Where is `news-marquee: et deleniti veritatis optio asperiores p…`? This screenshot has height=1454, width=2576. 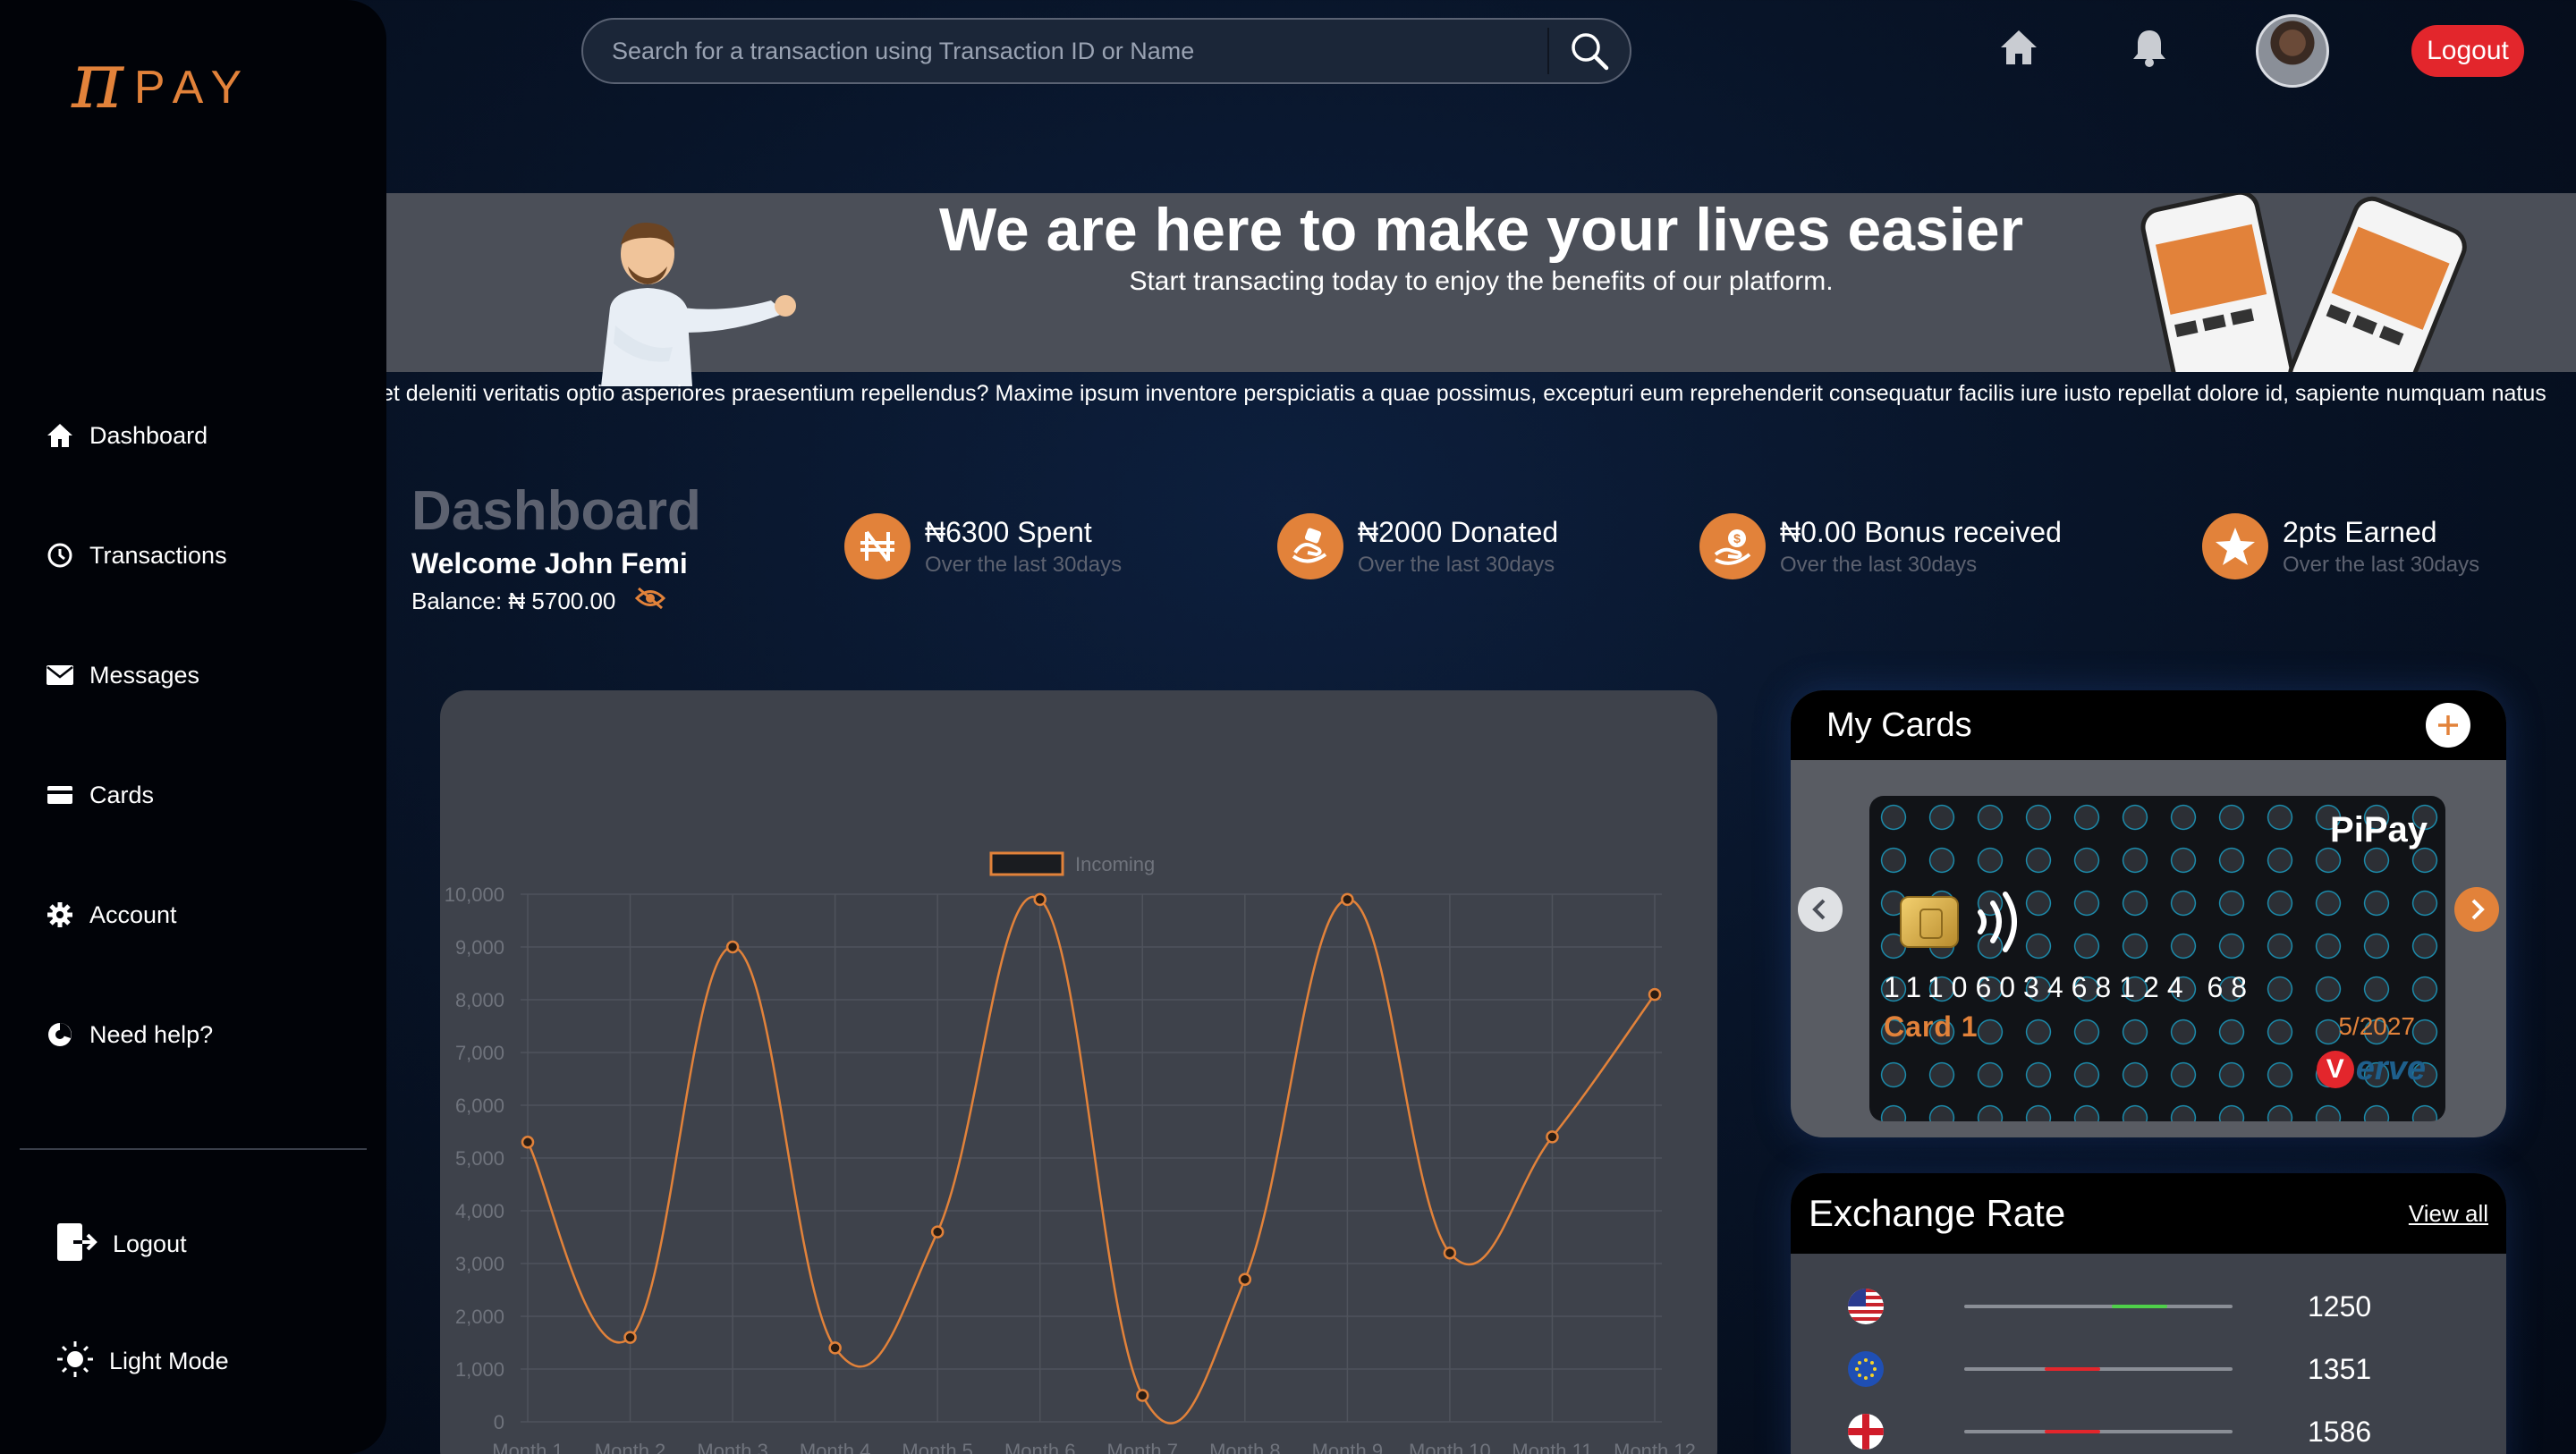 news-marquee: et deleniti veritatis optio asperiores p… is located at coordinates (1481, 393).